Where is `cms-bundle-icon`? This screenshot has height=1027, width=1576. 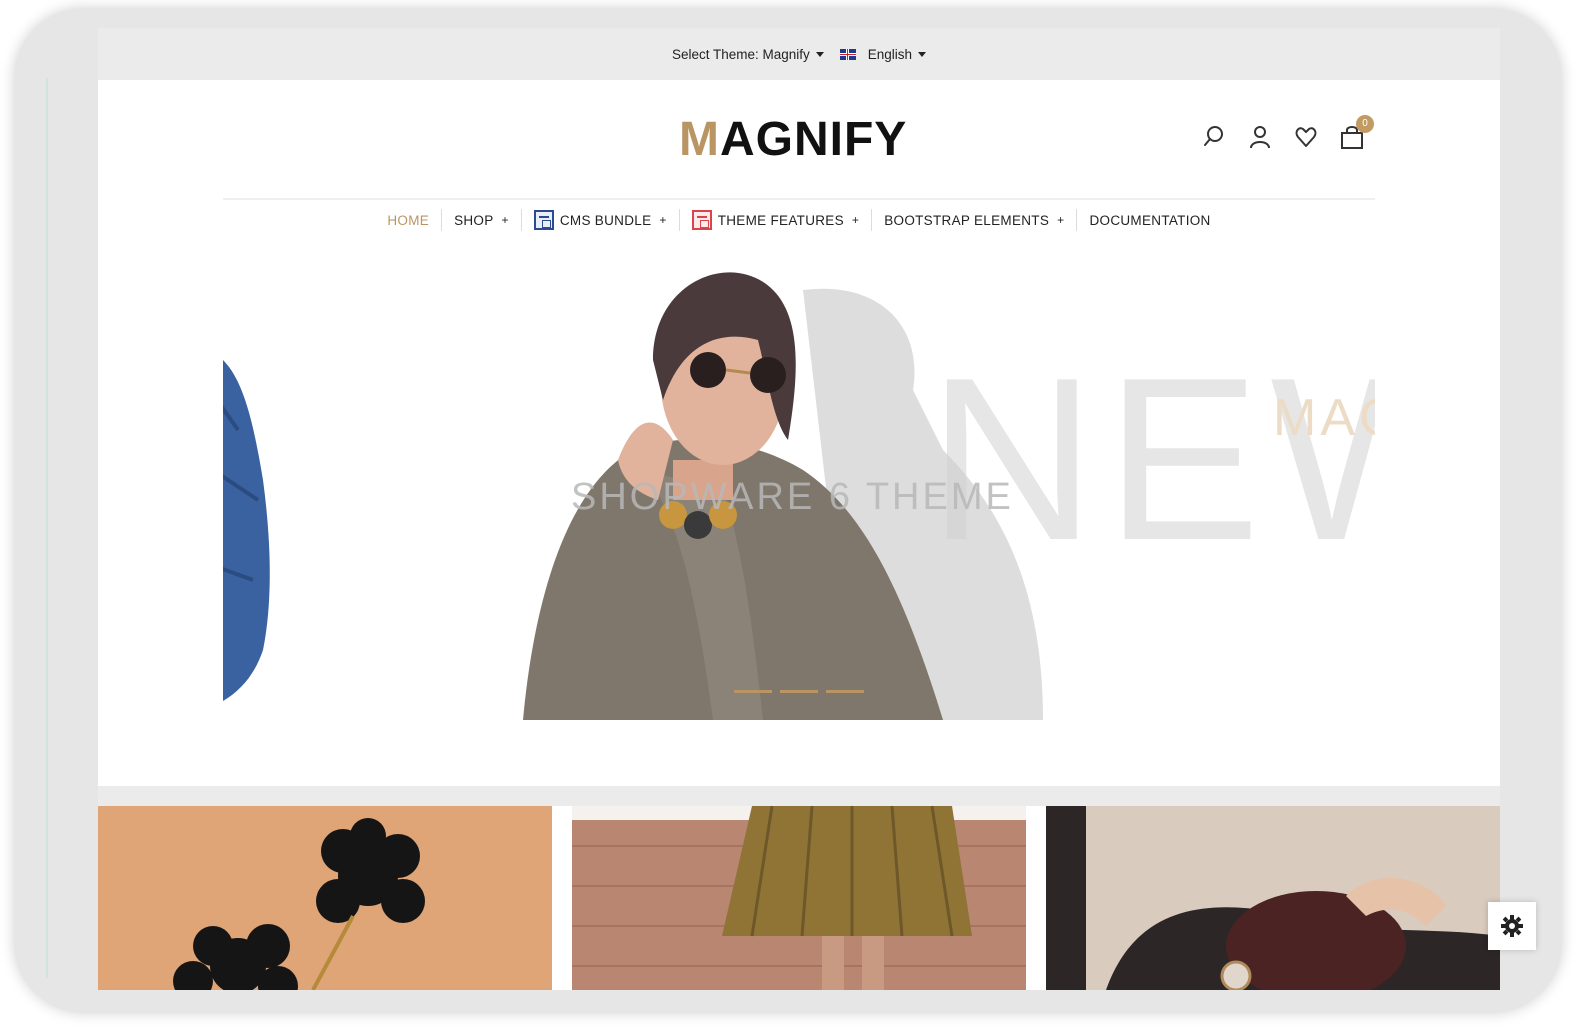 cms-bundle-icon is located at coordinates (543, 220).